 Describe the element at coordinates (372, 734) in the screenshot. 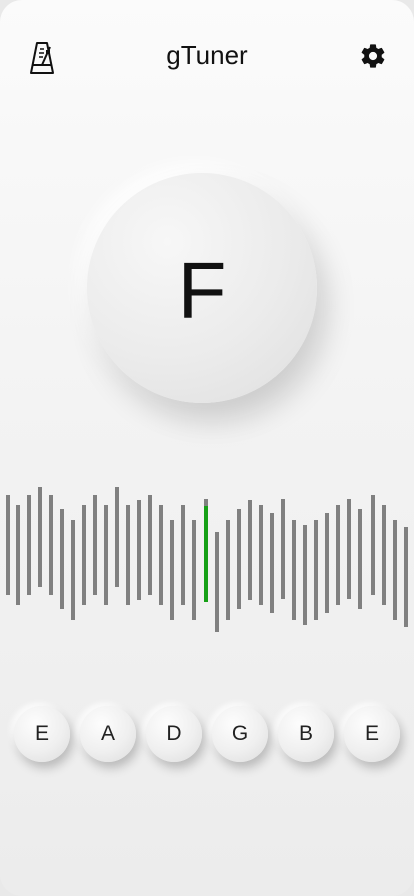

I see `string-button-6: E` at that location.